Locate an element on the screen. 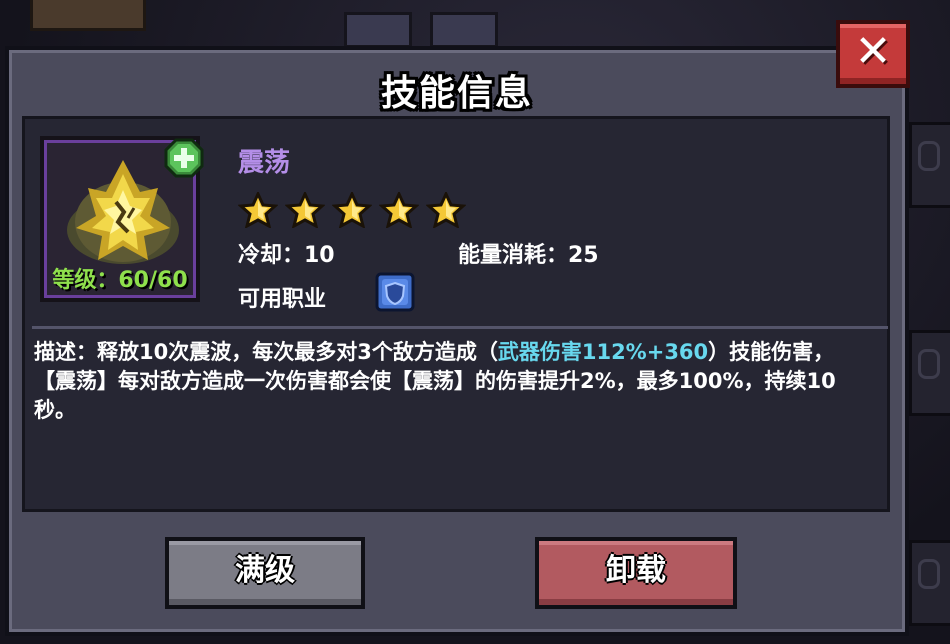  star-rating is located at coordinates (352, 210).